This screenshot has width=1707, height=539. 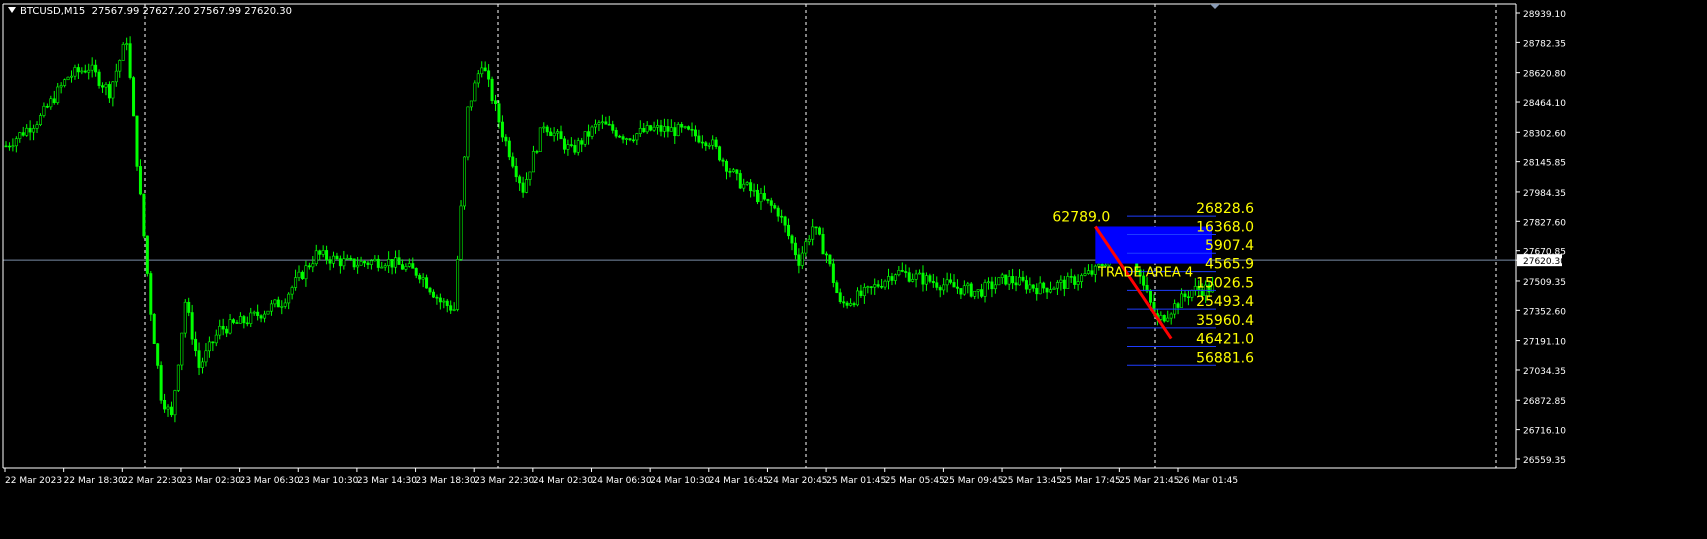 What do you see at coordinates (856, 481) in the screenshot?
I see `x-tick-label: 25 Mar 01:45` at bounding box center [856, 481].